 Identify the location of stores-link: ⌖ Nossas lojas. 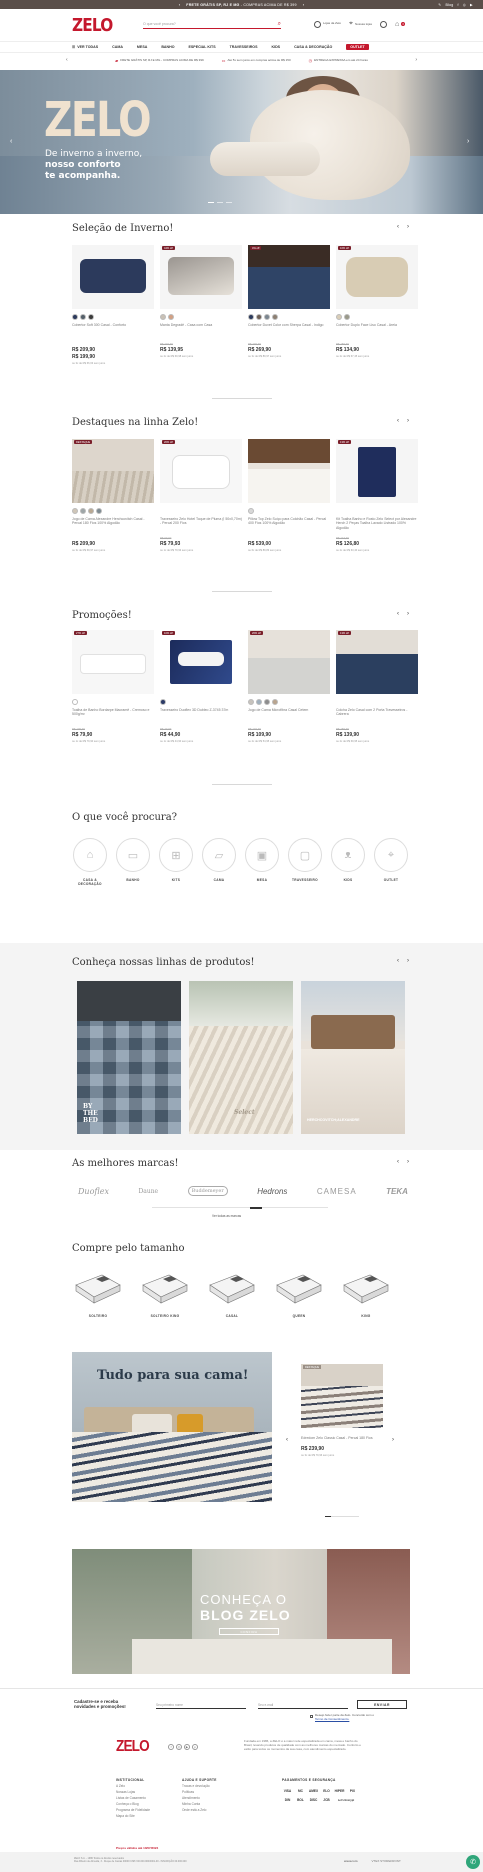
(360, 24).